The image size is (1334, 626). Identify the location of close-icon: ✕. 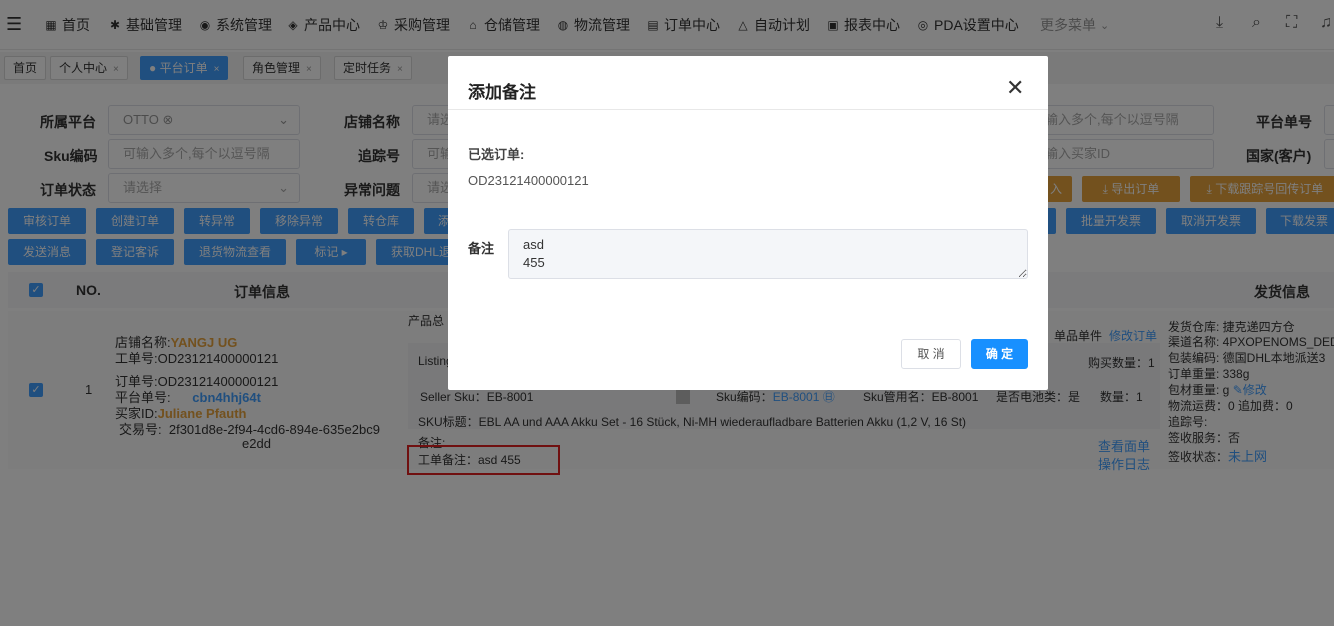
(1015, 88).